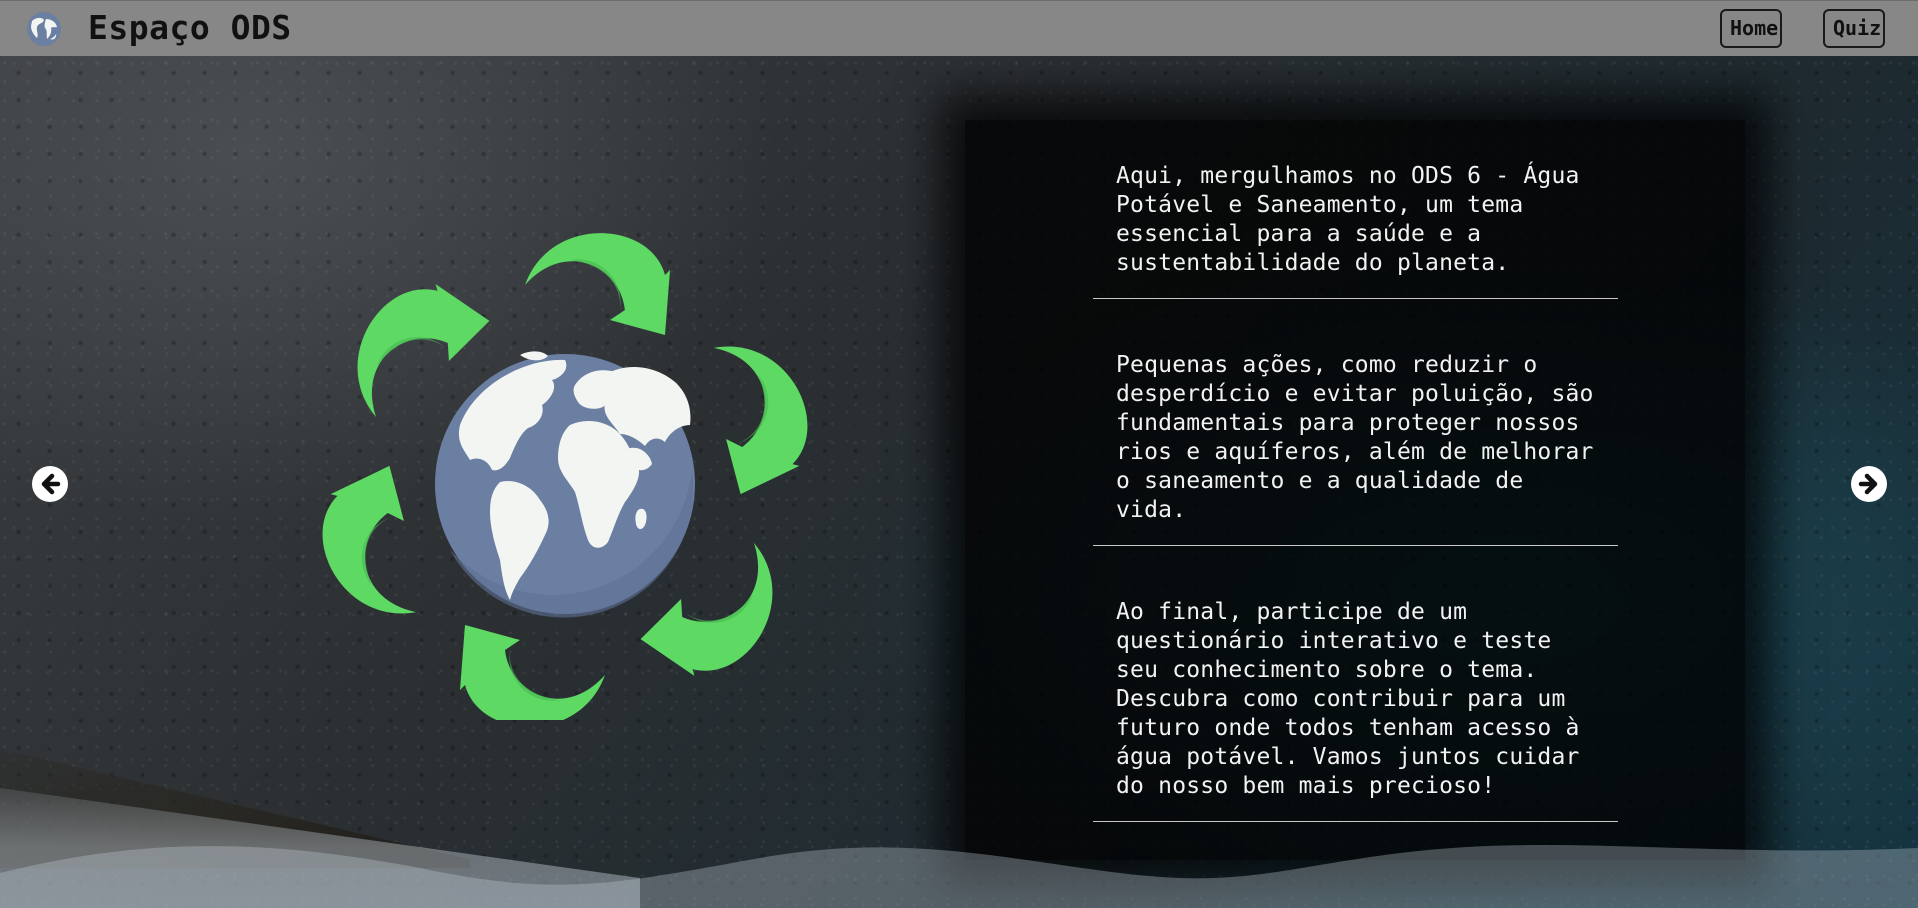  I want to click on globe-icon, so click(44, 29).